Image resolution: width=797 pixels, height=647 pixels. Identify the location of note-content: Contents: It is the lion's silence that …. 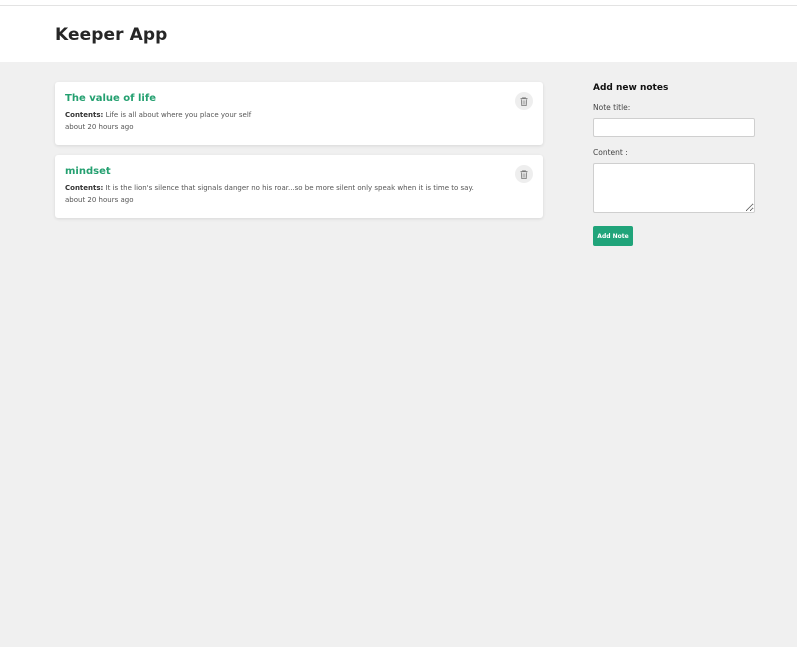
(299, 188).